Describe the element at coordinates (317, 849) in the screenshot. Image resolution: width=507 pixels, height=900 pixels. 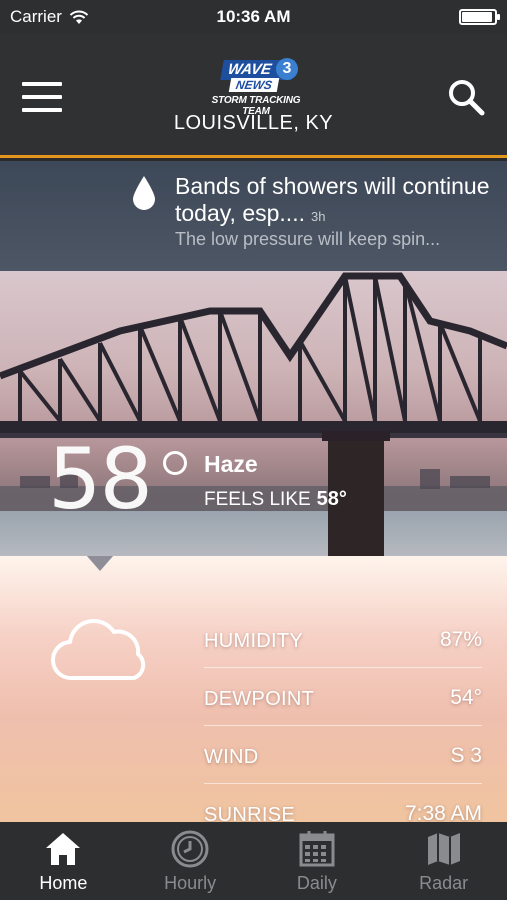
I see `calendar-icon` at that location.